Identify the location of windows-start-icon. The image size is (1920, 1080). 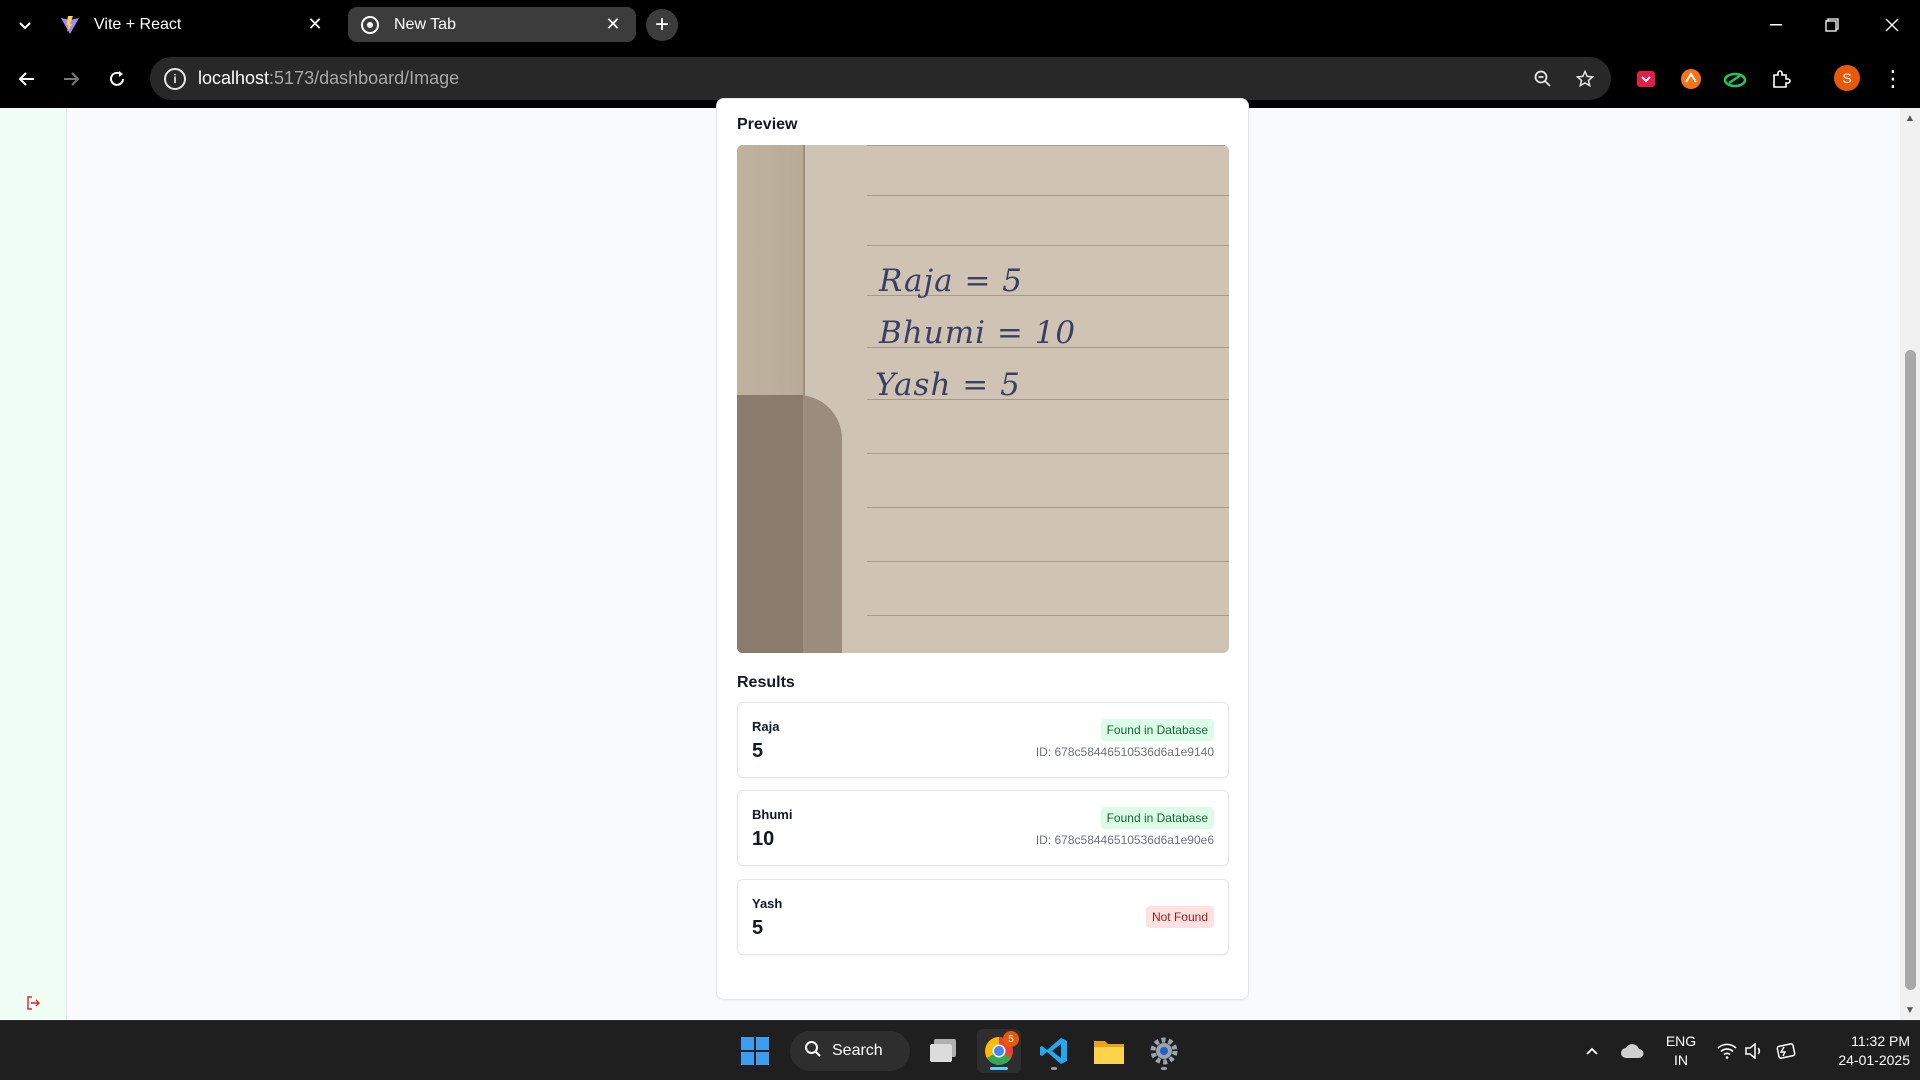
(755, 1051).